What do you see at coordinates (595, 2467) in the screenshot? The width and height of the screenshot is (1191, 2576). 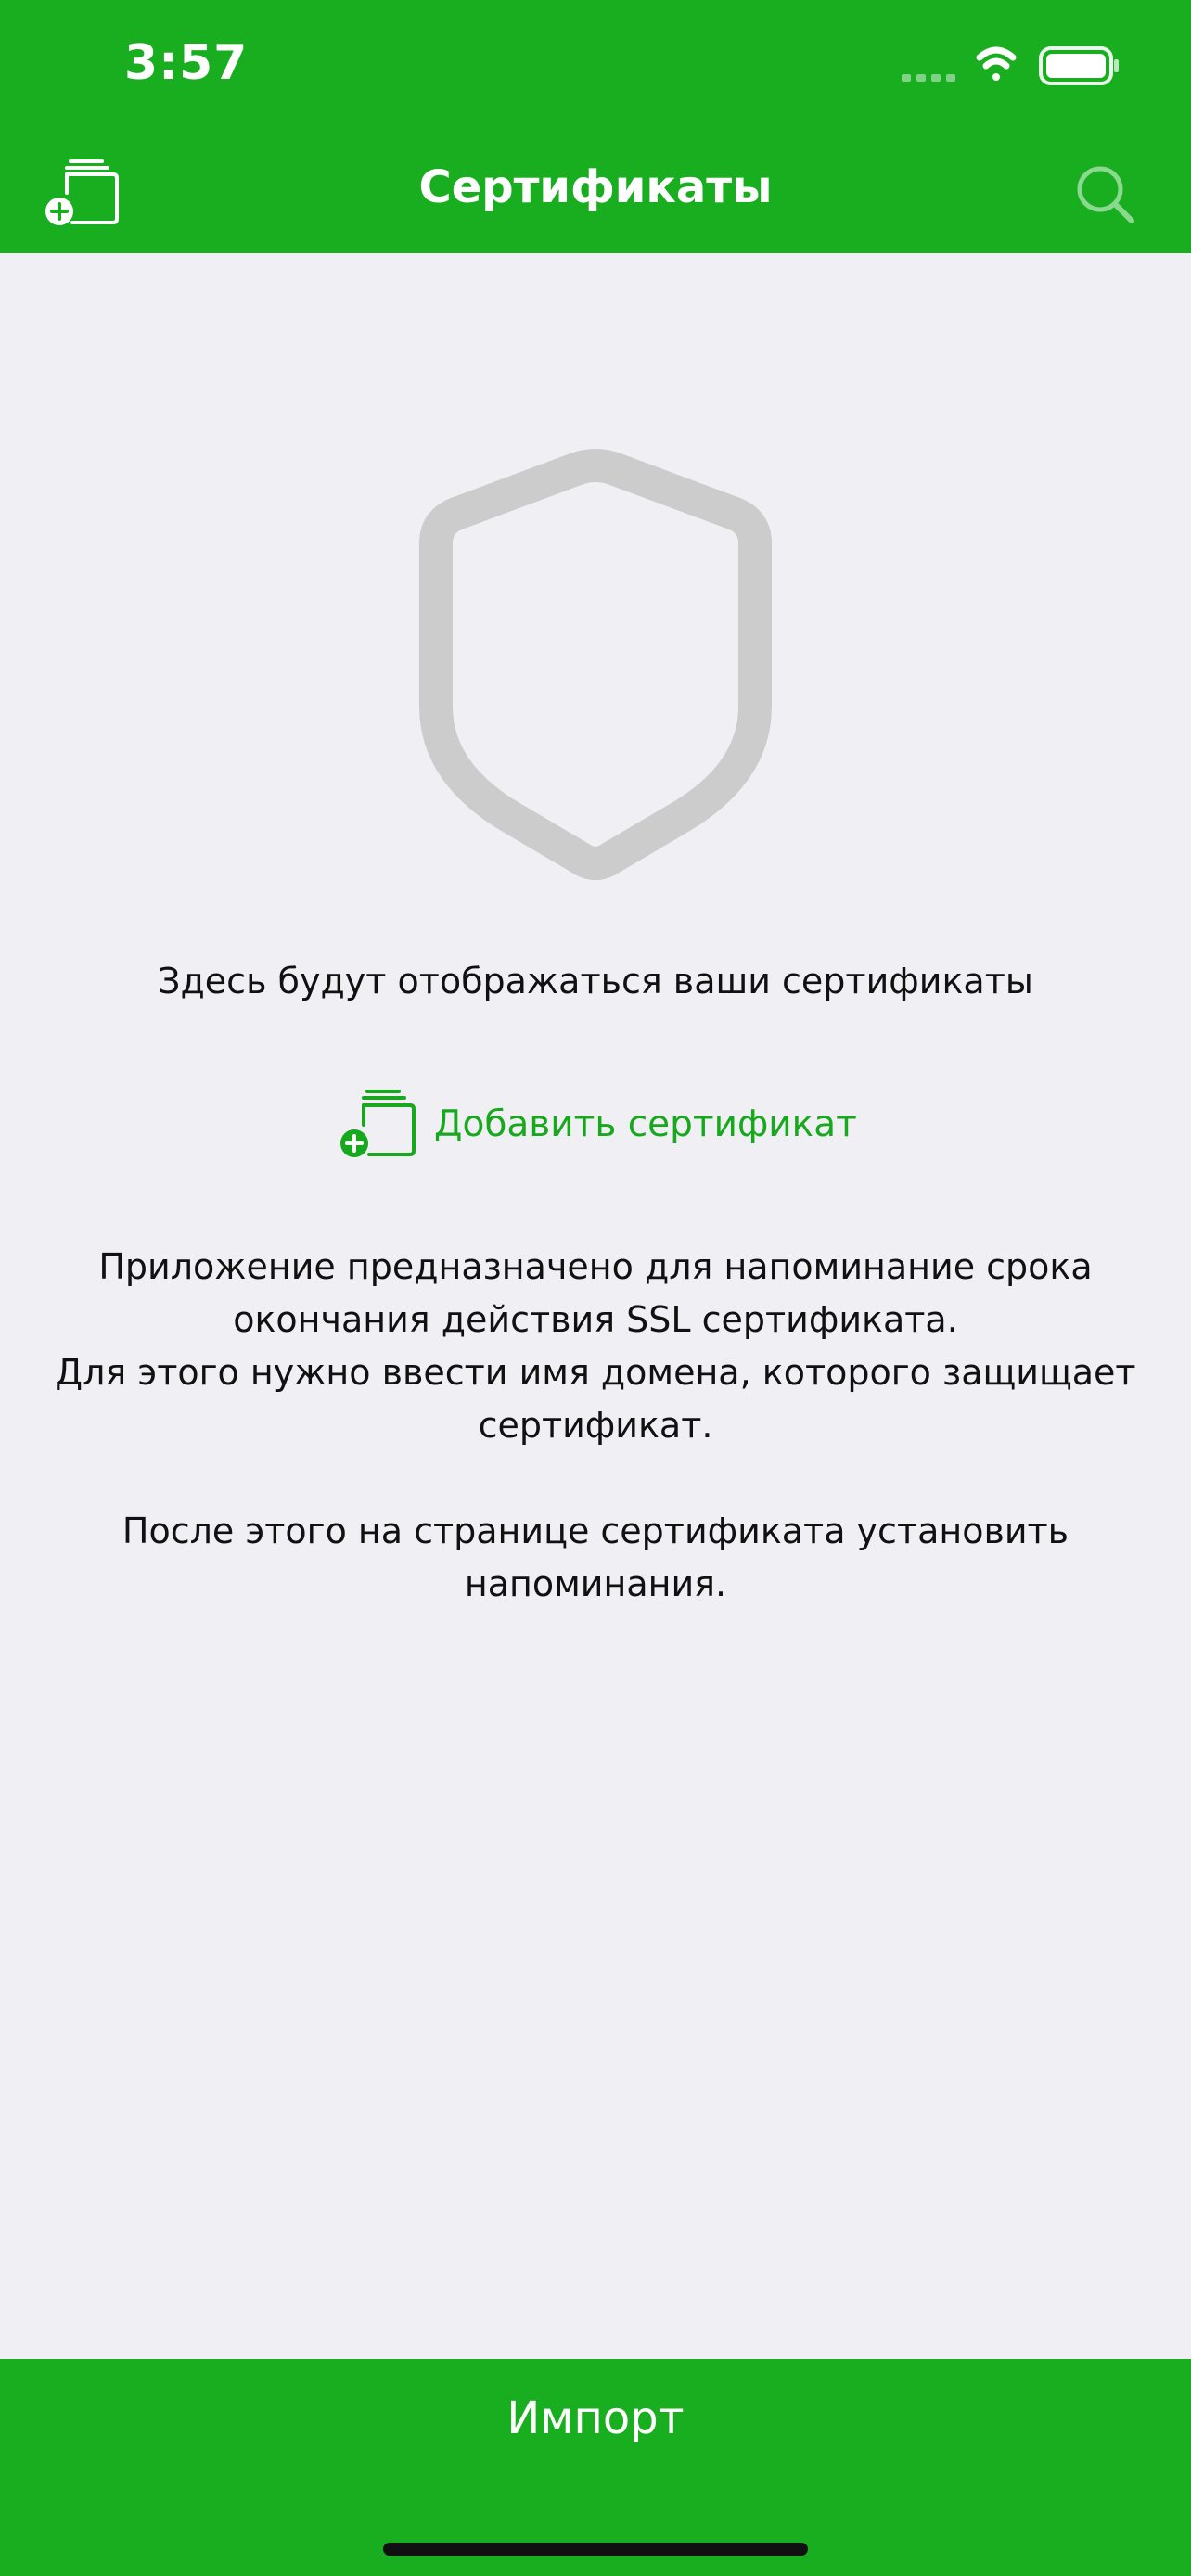 I see `import-button: Импорт` at bounding box center [595, 2467].